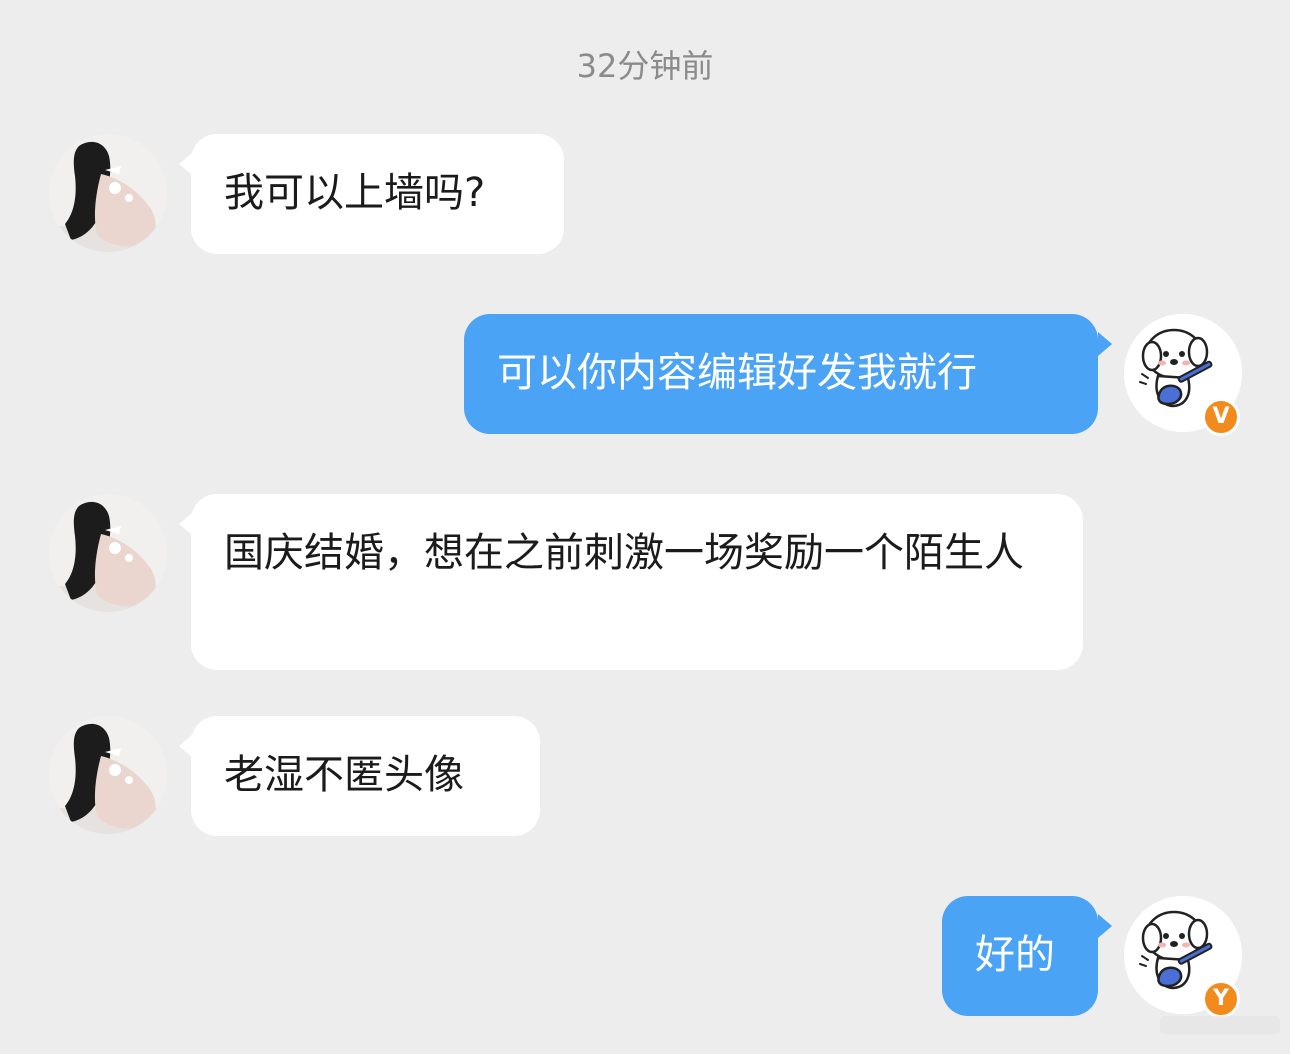  Describe the element at coordinates (645, 957) in the screenshot. I see `message-row: 好的 Y` at that location.